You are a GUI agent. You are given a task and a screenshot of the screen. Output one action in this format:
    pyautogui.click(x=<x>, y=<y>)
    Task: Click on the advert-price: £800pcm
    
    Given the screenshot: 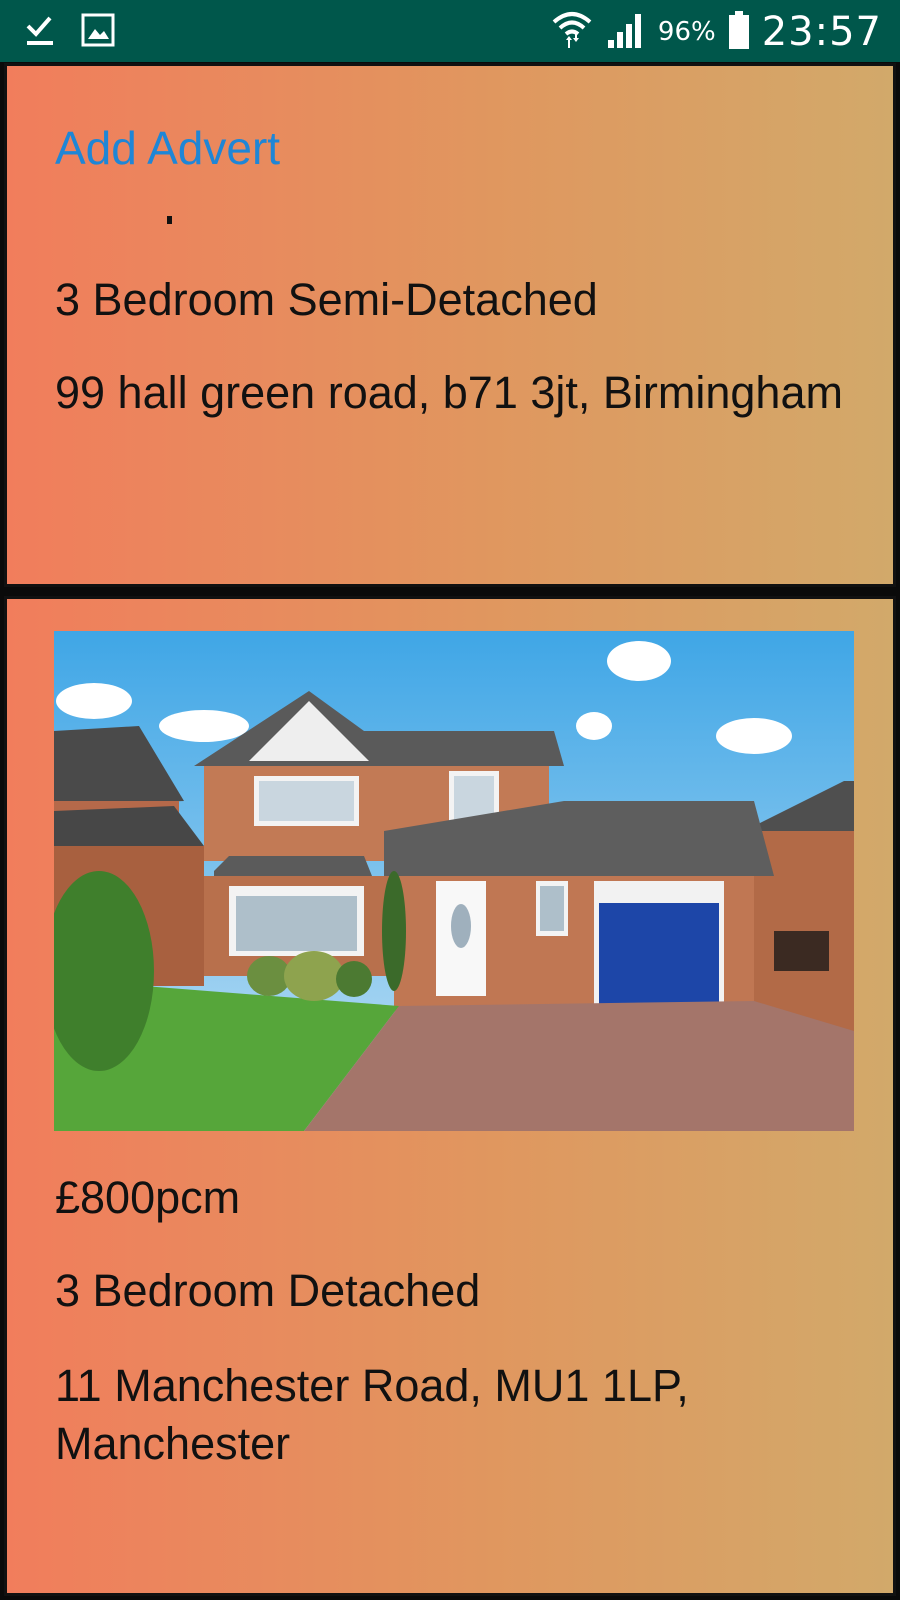 What is the action you would take?
    pyautogui.click(x=148, y=1197)
    